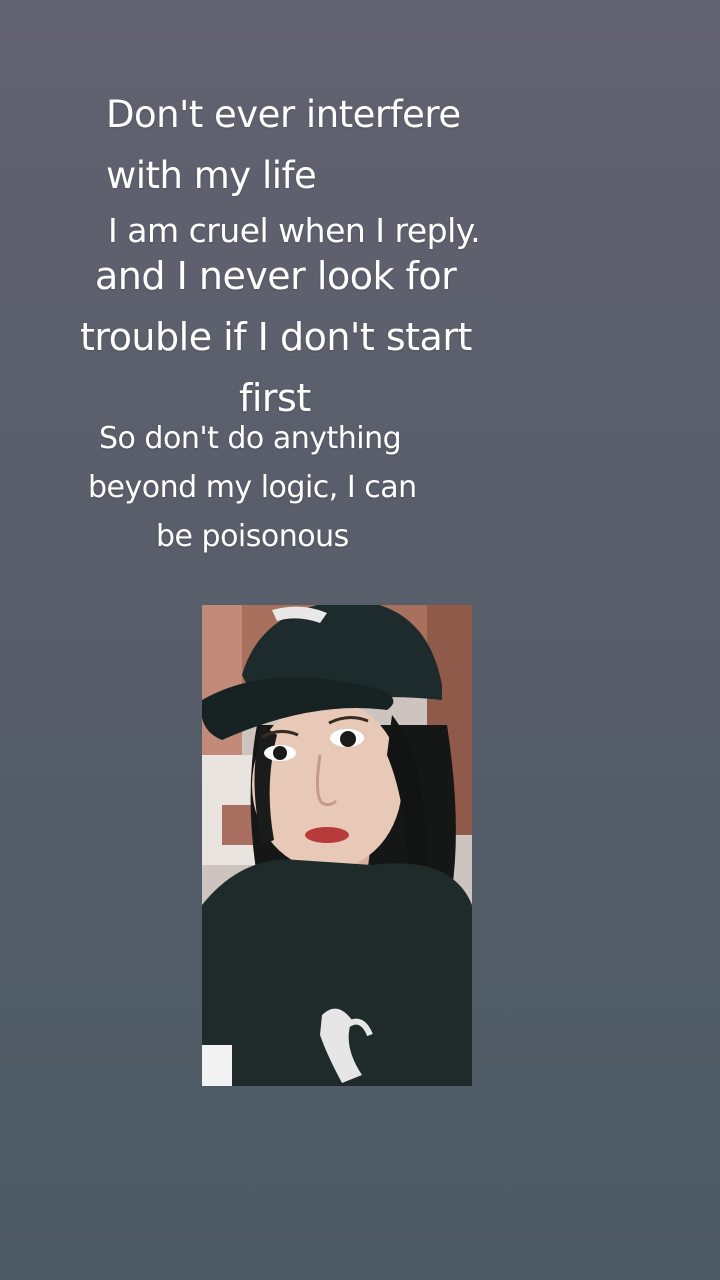  Describe the element at coordinates (294, 230) in the screenshot. I see `quote-line-3: I am cruel when I reply.` at that location.